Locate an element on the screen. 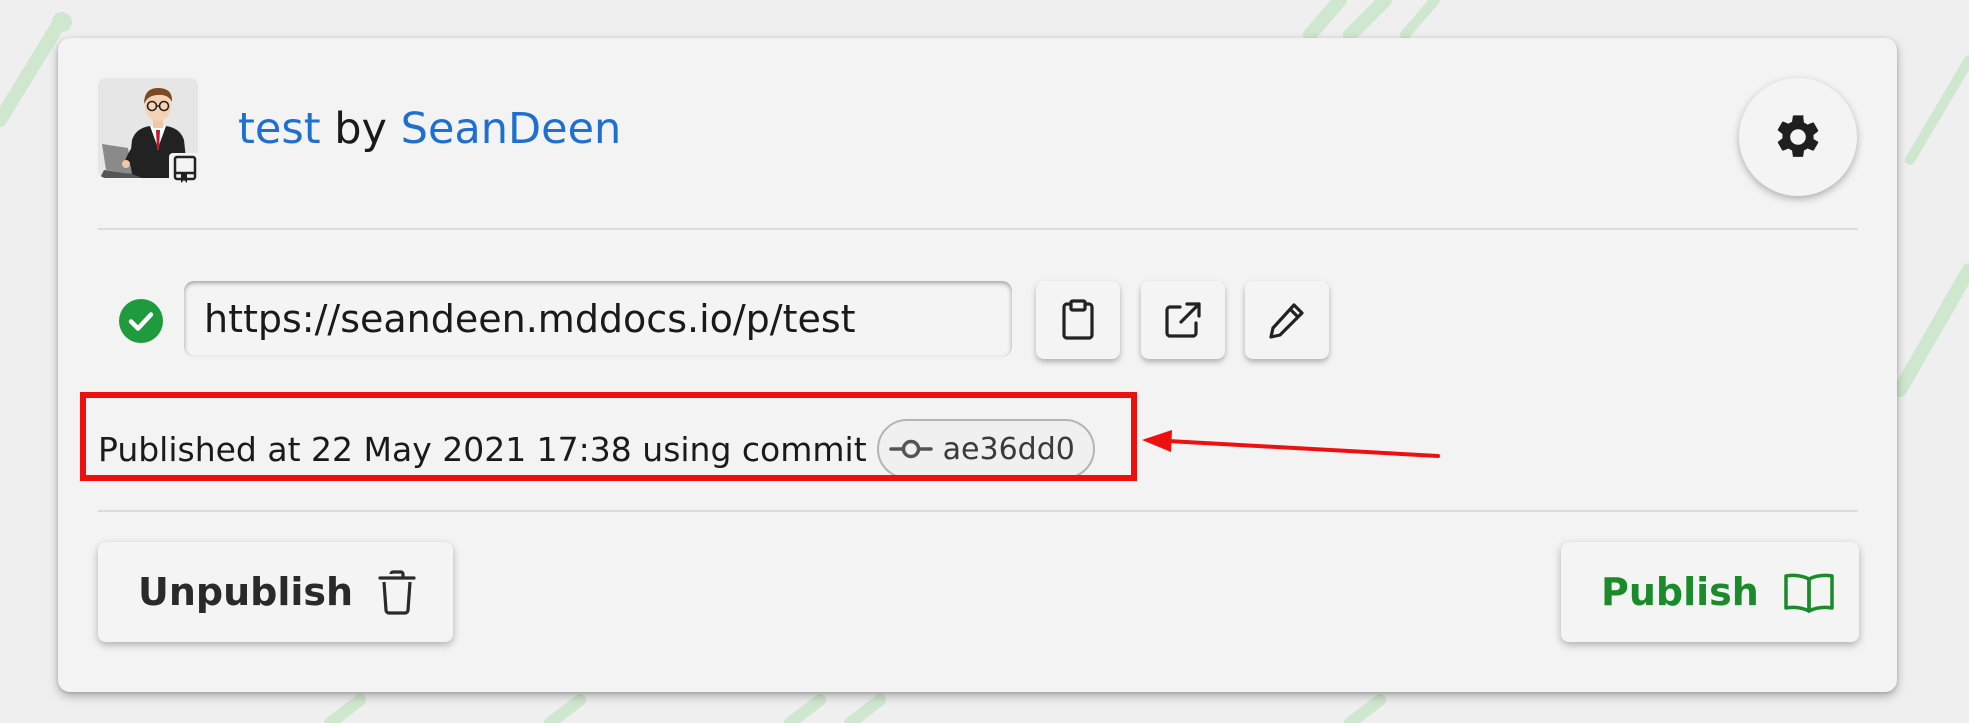 The width and height of the screenshot is (1969, 723). actions-divider is located at coordinates (978, 511).